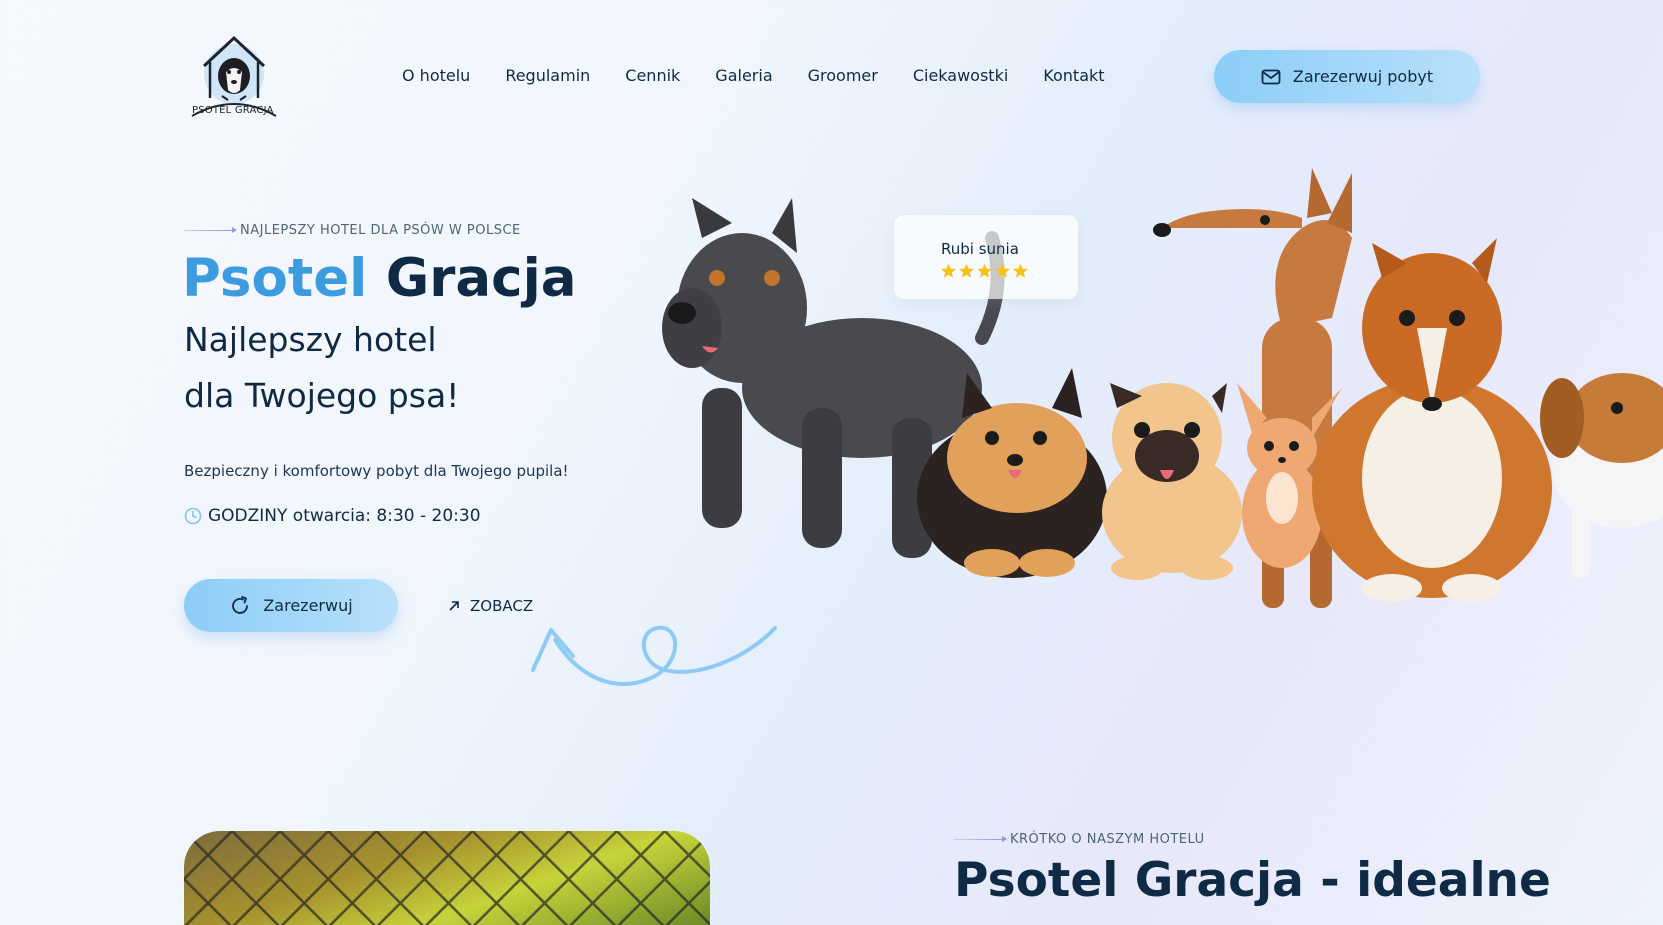 The image size is (1663, 925). I want to click on mail-icon, so click(1271, 76).